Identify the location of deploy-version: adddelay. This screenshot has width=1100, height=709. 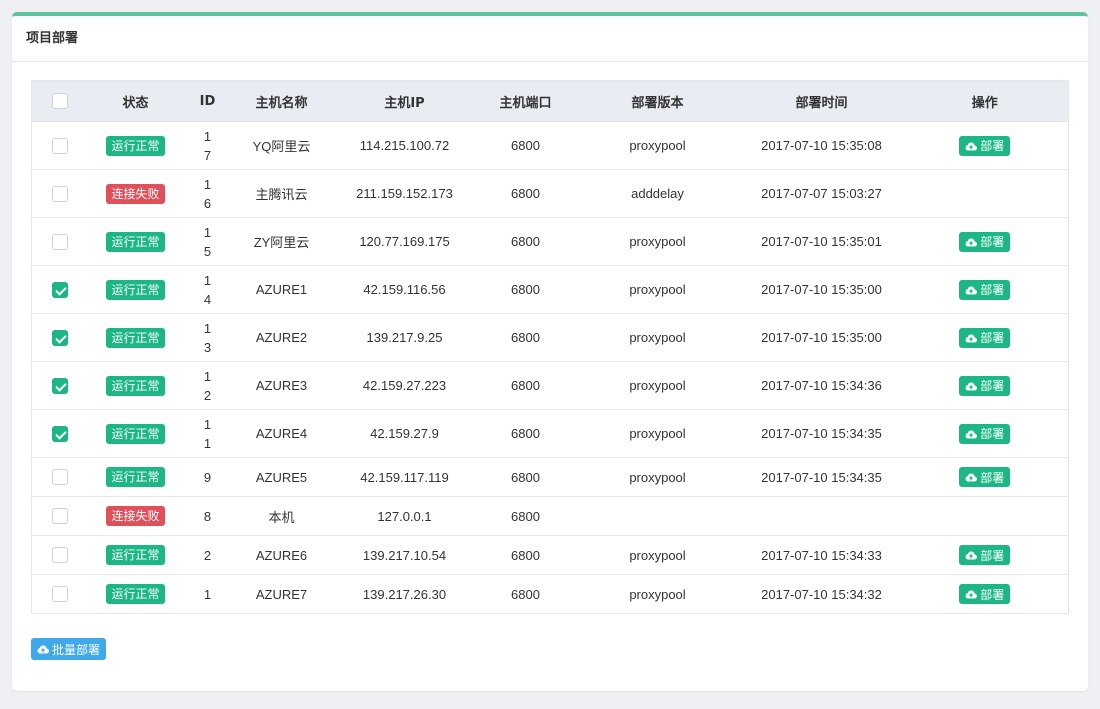
(657, 193).